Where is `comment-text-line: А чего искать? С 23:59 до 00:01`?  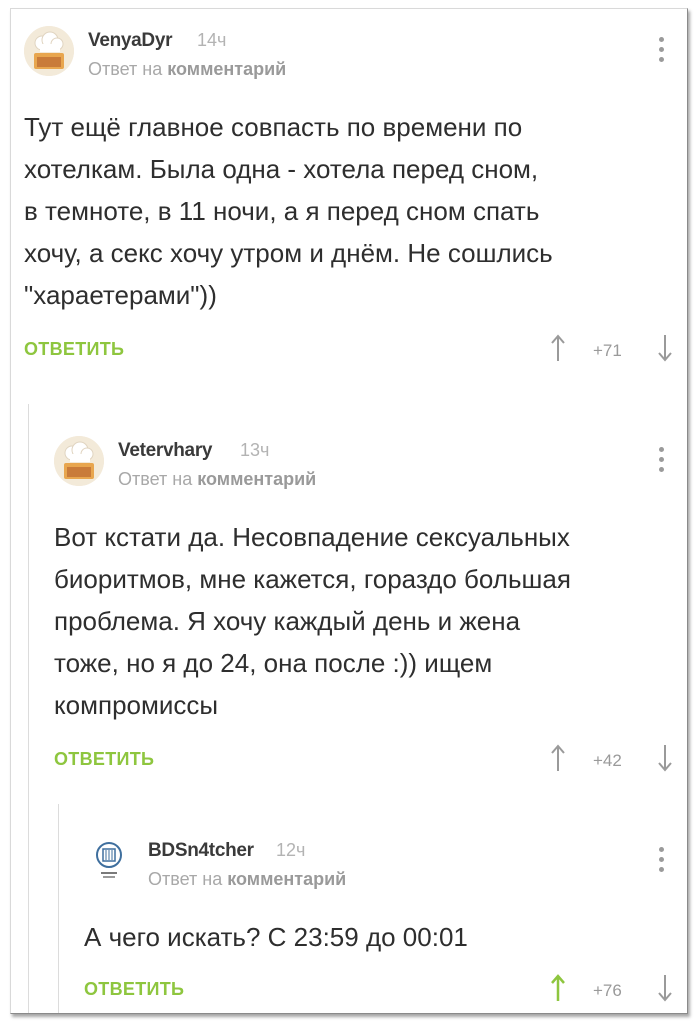 comment-text-line: А чего искать? С 23:59 до 00:01 is located at coordinates (276, 937).